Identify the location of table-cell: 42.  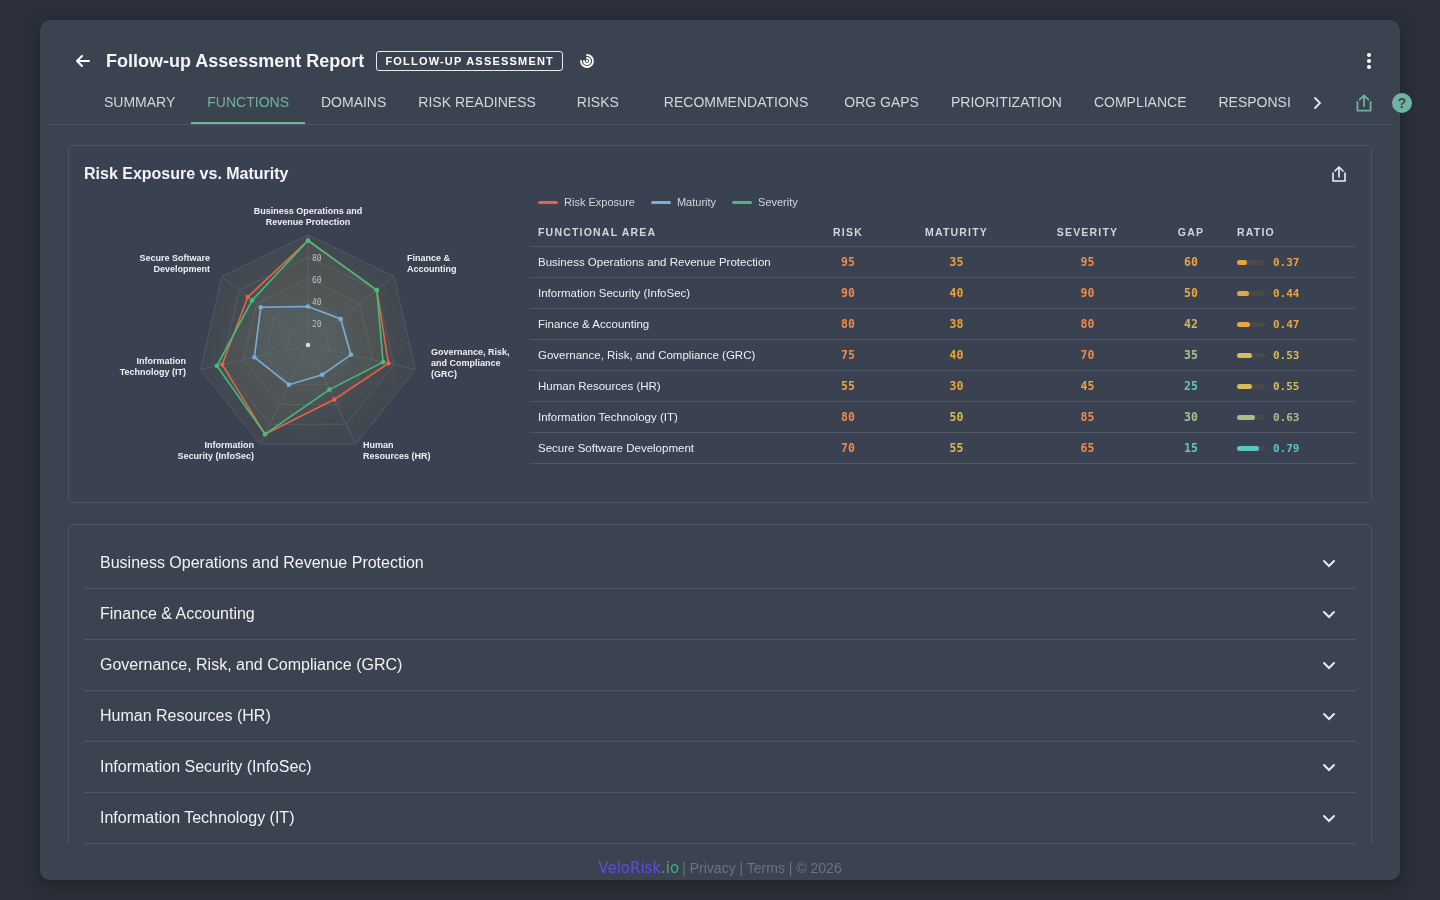
(1191, 324).